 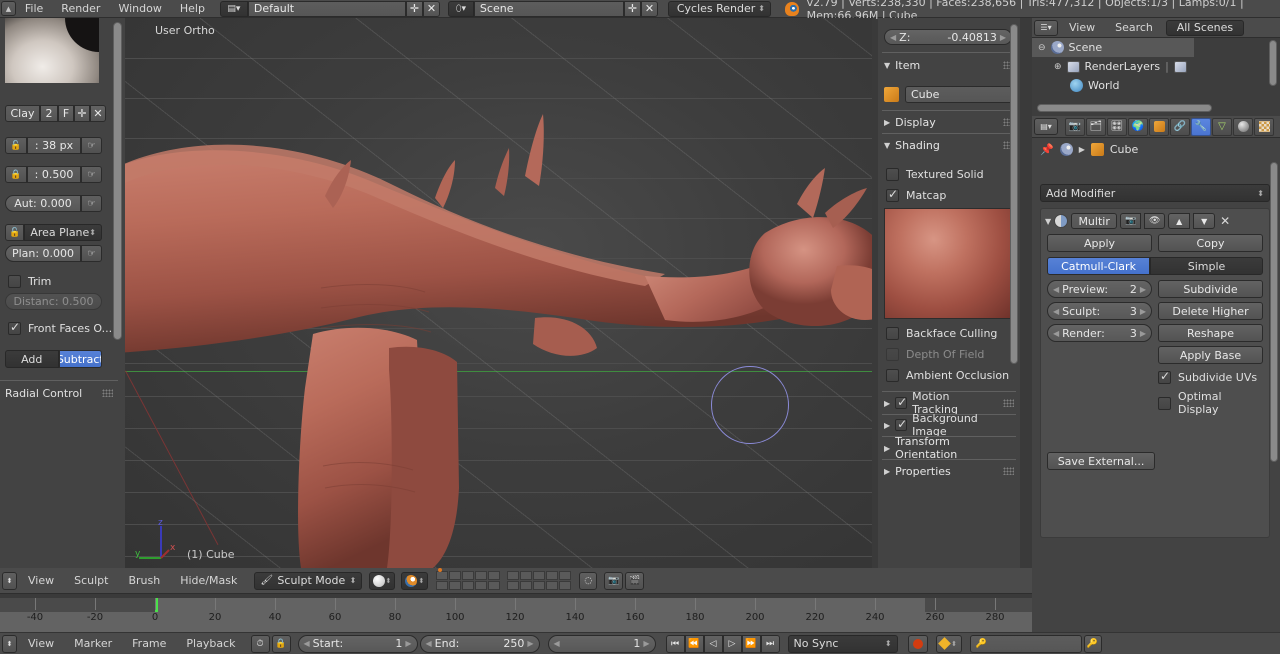 What do you see at coordinates (16, 174) in the screenshot?
I see `strength-lock-icon: 🔒` at bounding box center [16, 174].